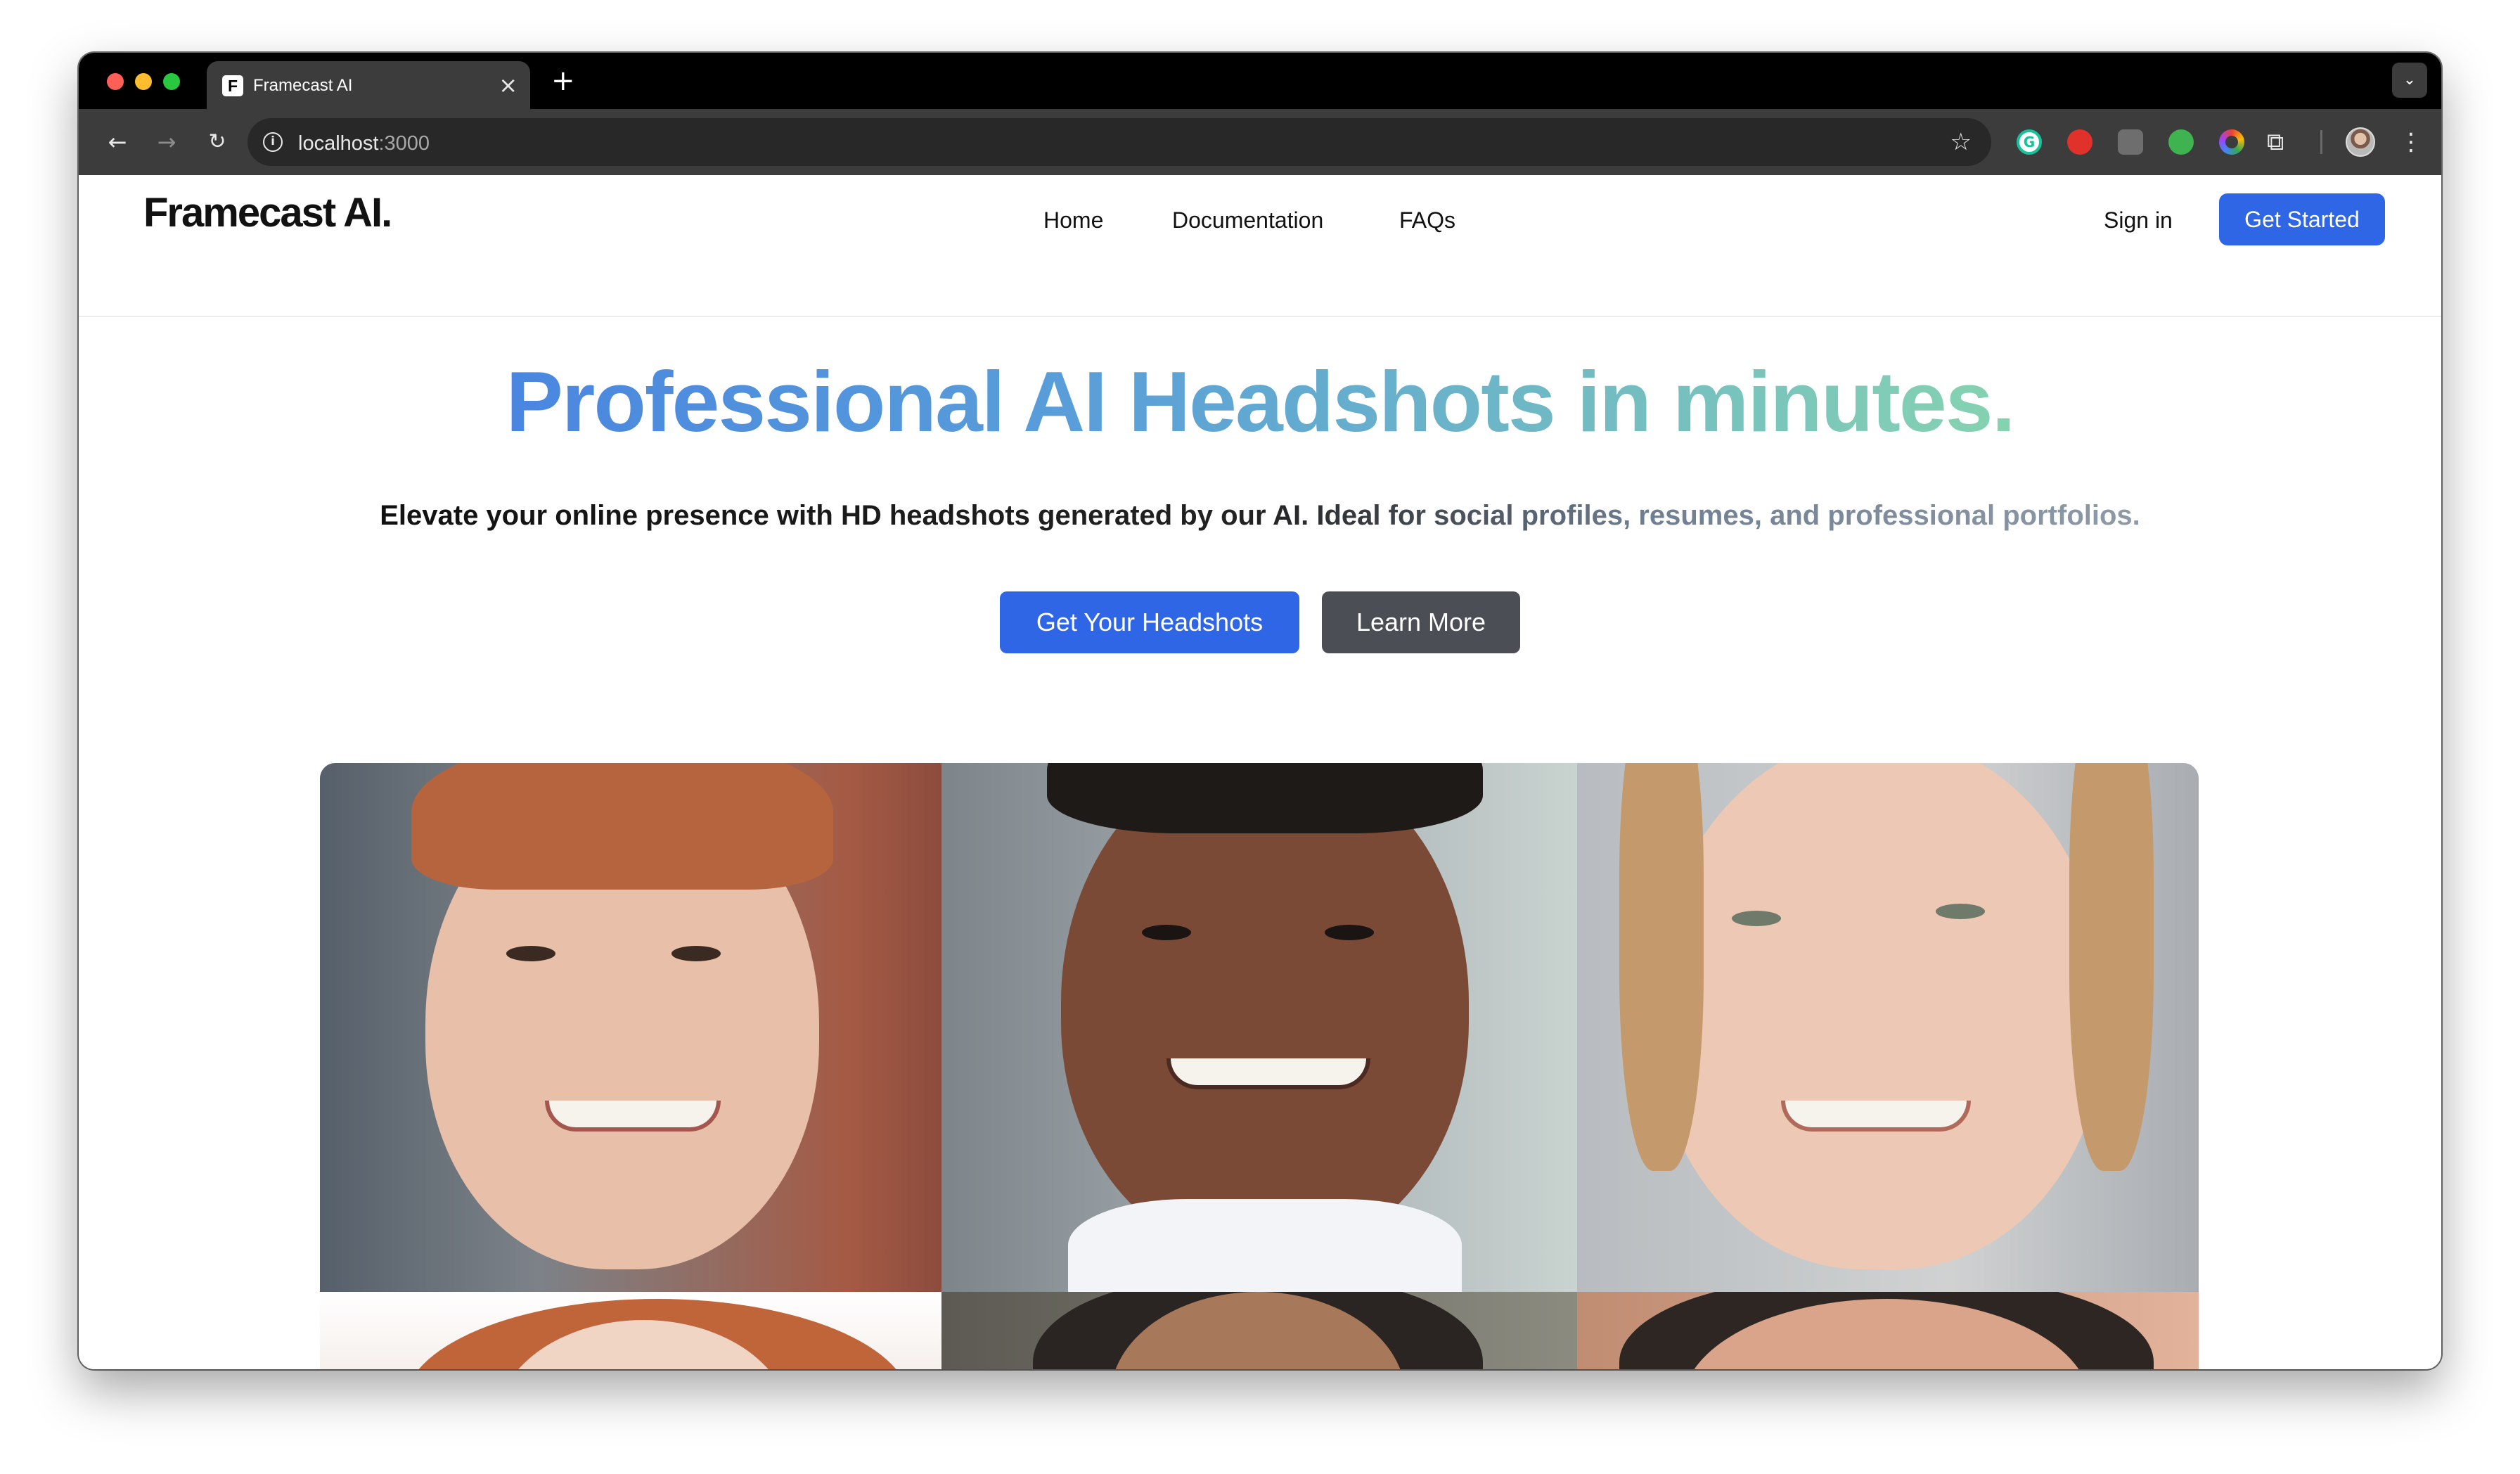 The width and height of the screenshot is (2520, 1474). Describe the element at coordinates (2130, 142) in the screenshot. I see `robot-extension-icon` at that location.